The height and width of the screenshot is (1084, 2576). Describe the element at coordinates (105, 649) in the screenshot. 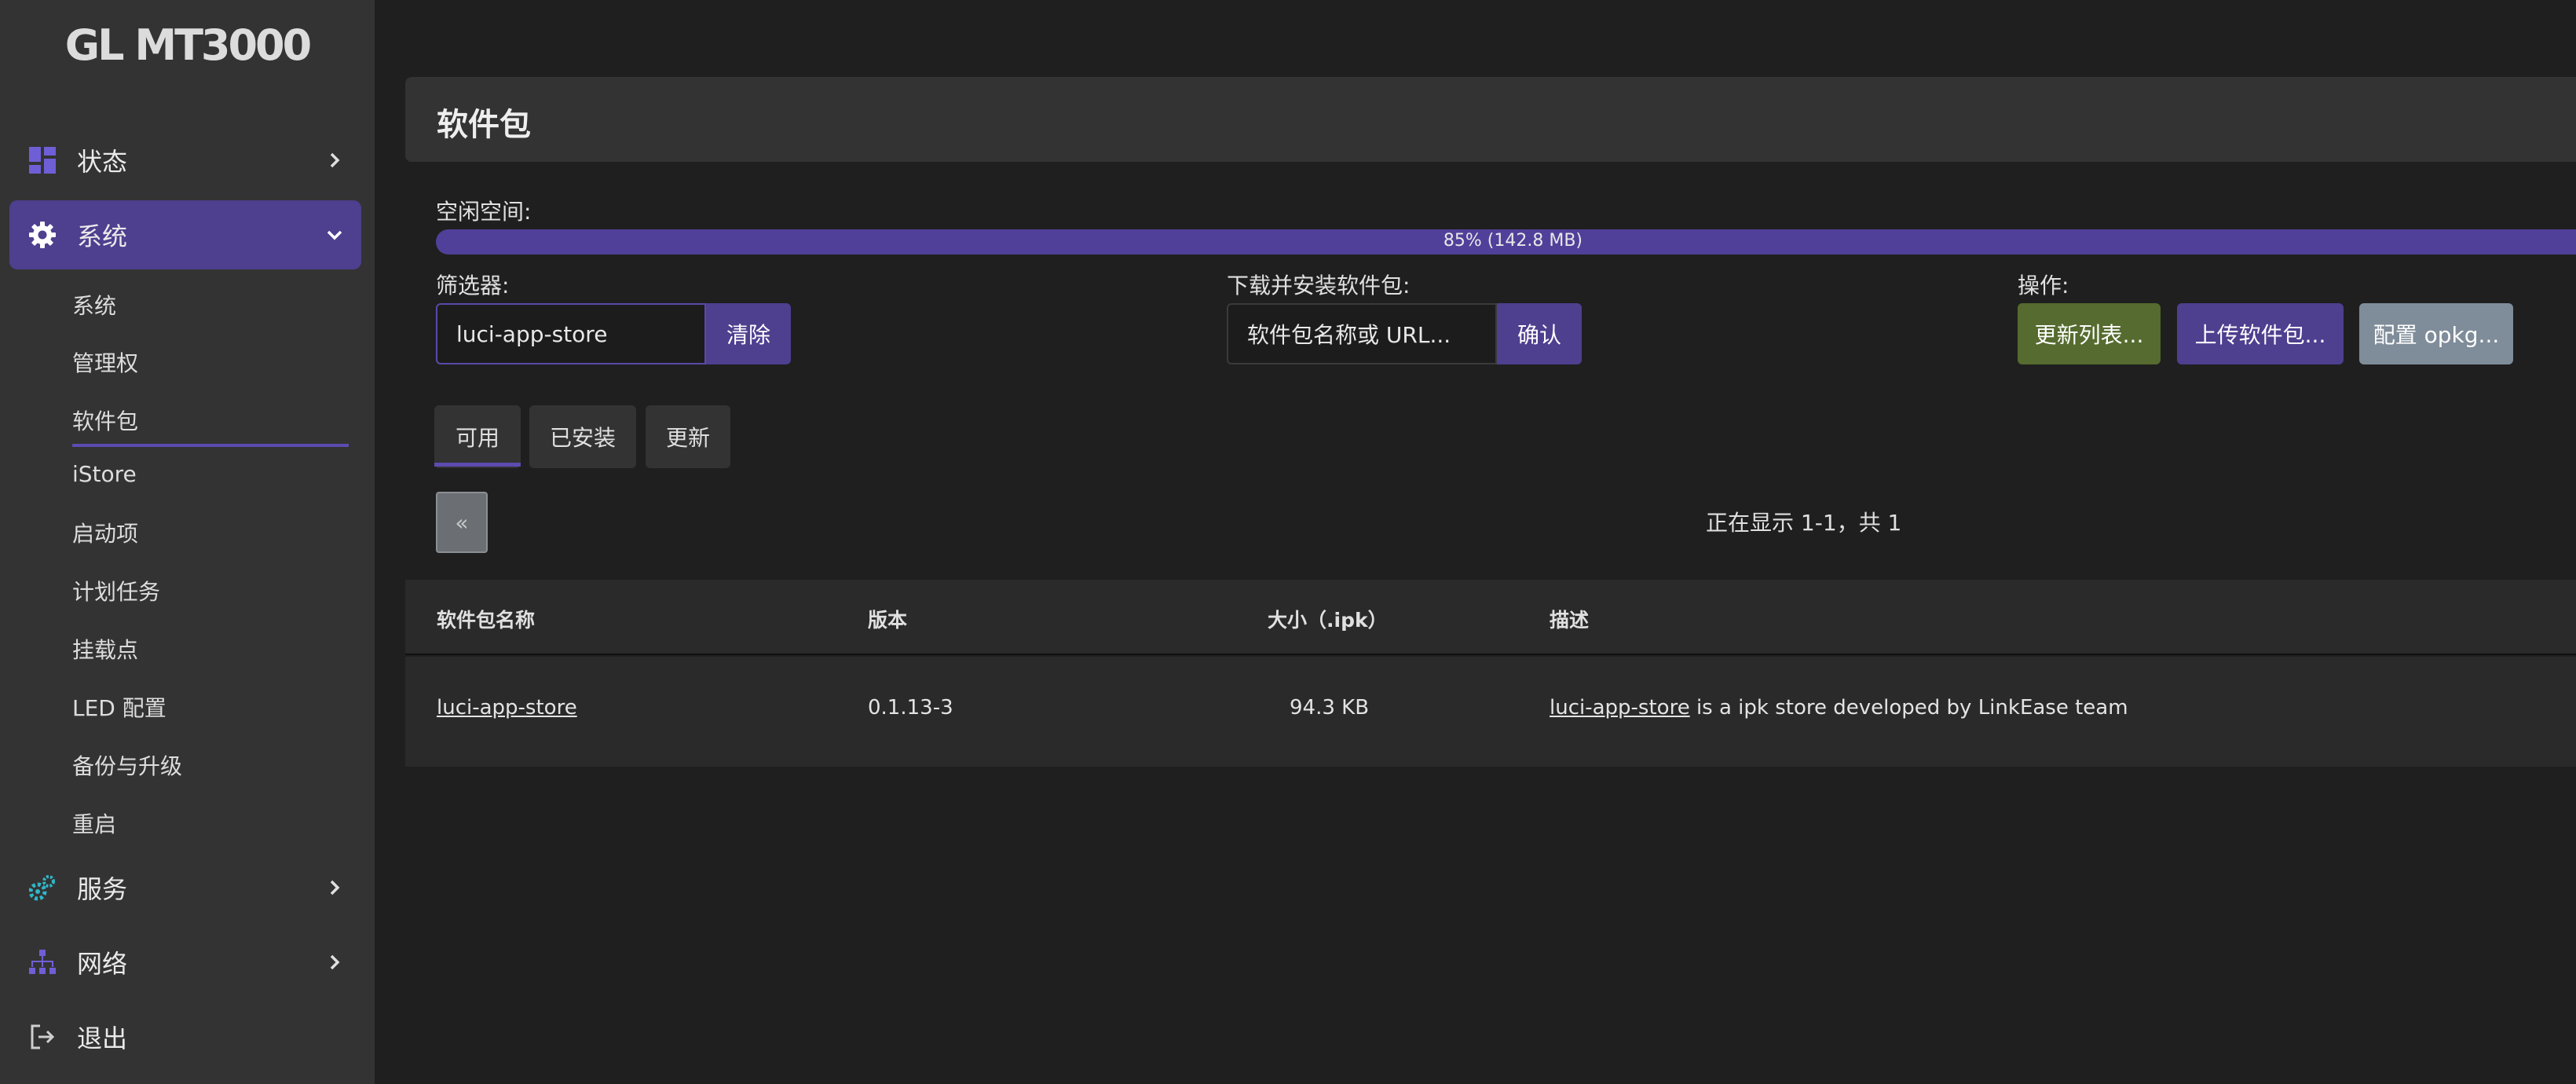

I see `submenu-mount-points: 挂载点` at that location.